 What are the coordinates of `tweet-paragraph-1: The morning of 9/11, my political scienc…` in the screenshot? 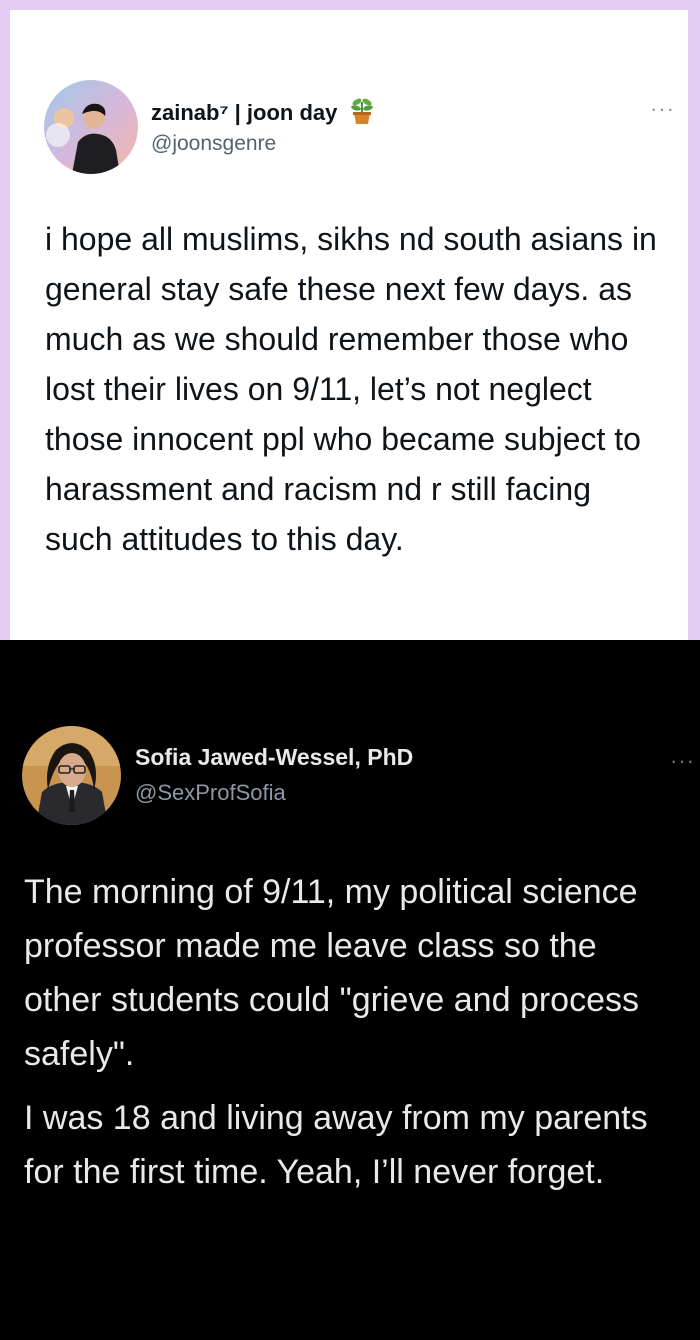 It's located at (331, 973).